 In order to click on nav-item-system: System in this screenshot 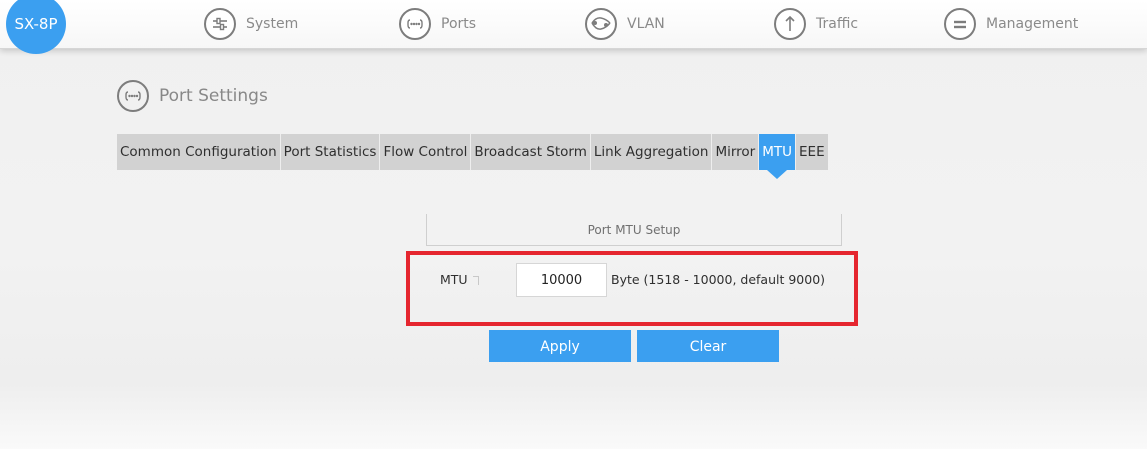, I will do `click(251, 24)`.